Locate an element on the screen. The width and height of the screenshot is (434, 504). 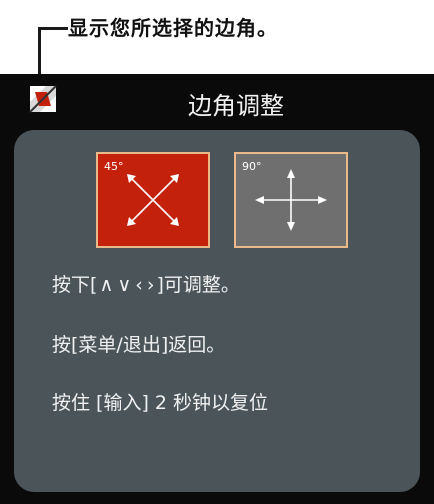
down-key-icon: ∨ is located at coordinates (124, 285).